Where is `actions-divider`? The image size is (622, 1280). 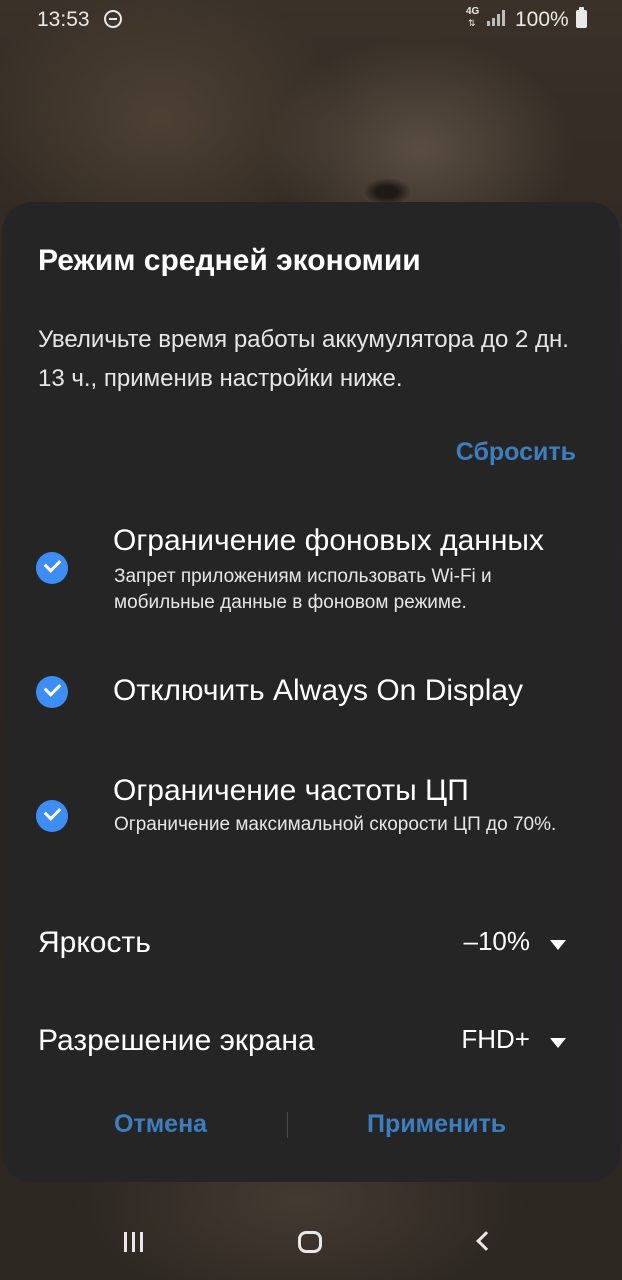
actions-divider is located at coordinates (287, 1125).